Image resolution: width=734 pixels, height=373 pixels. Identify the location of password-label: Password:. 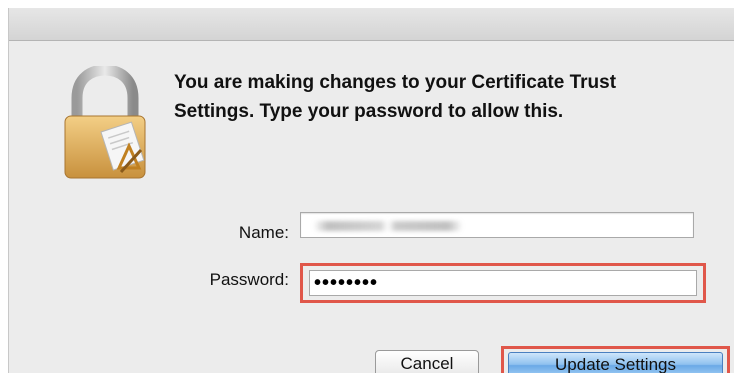
(249, 279).